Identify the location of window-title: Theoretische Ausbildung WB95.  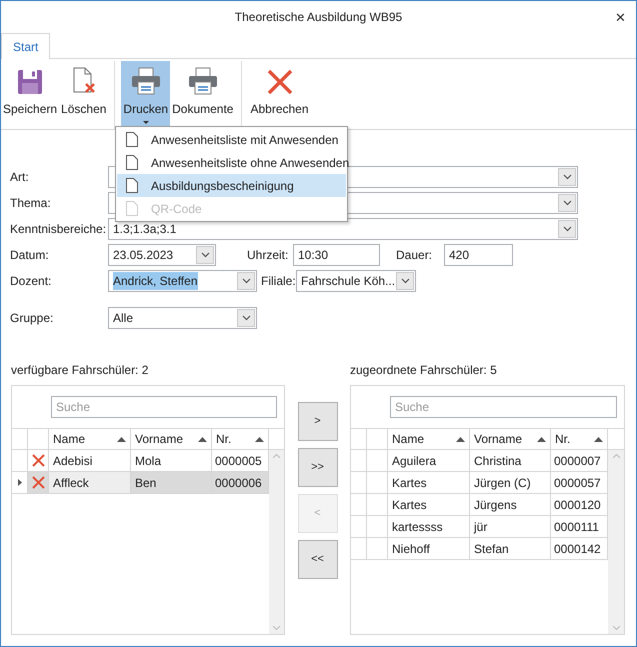
(318, 17).